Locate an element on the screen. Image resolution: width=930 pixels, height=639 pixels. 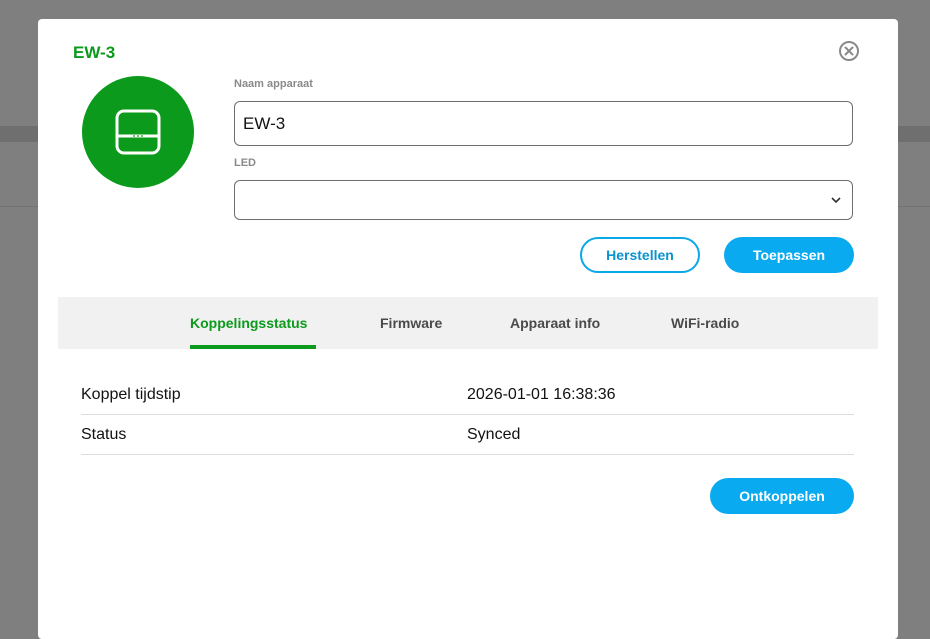
led-select is located at coordinates (543, 200).